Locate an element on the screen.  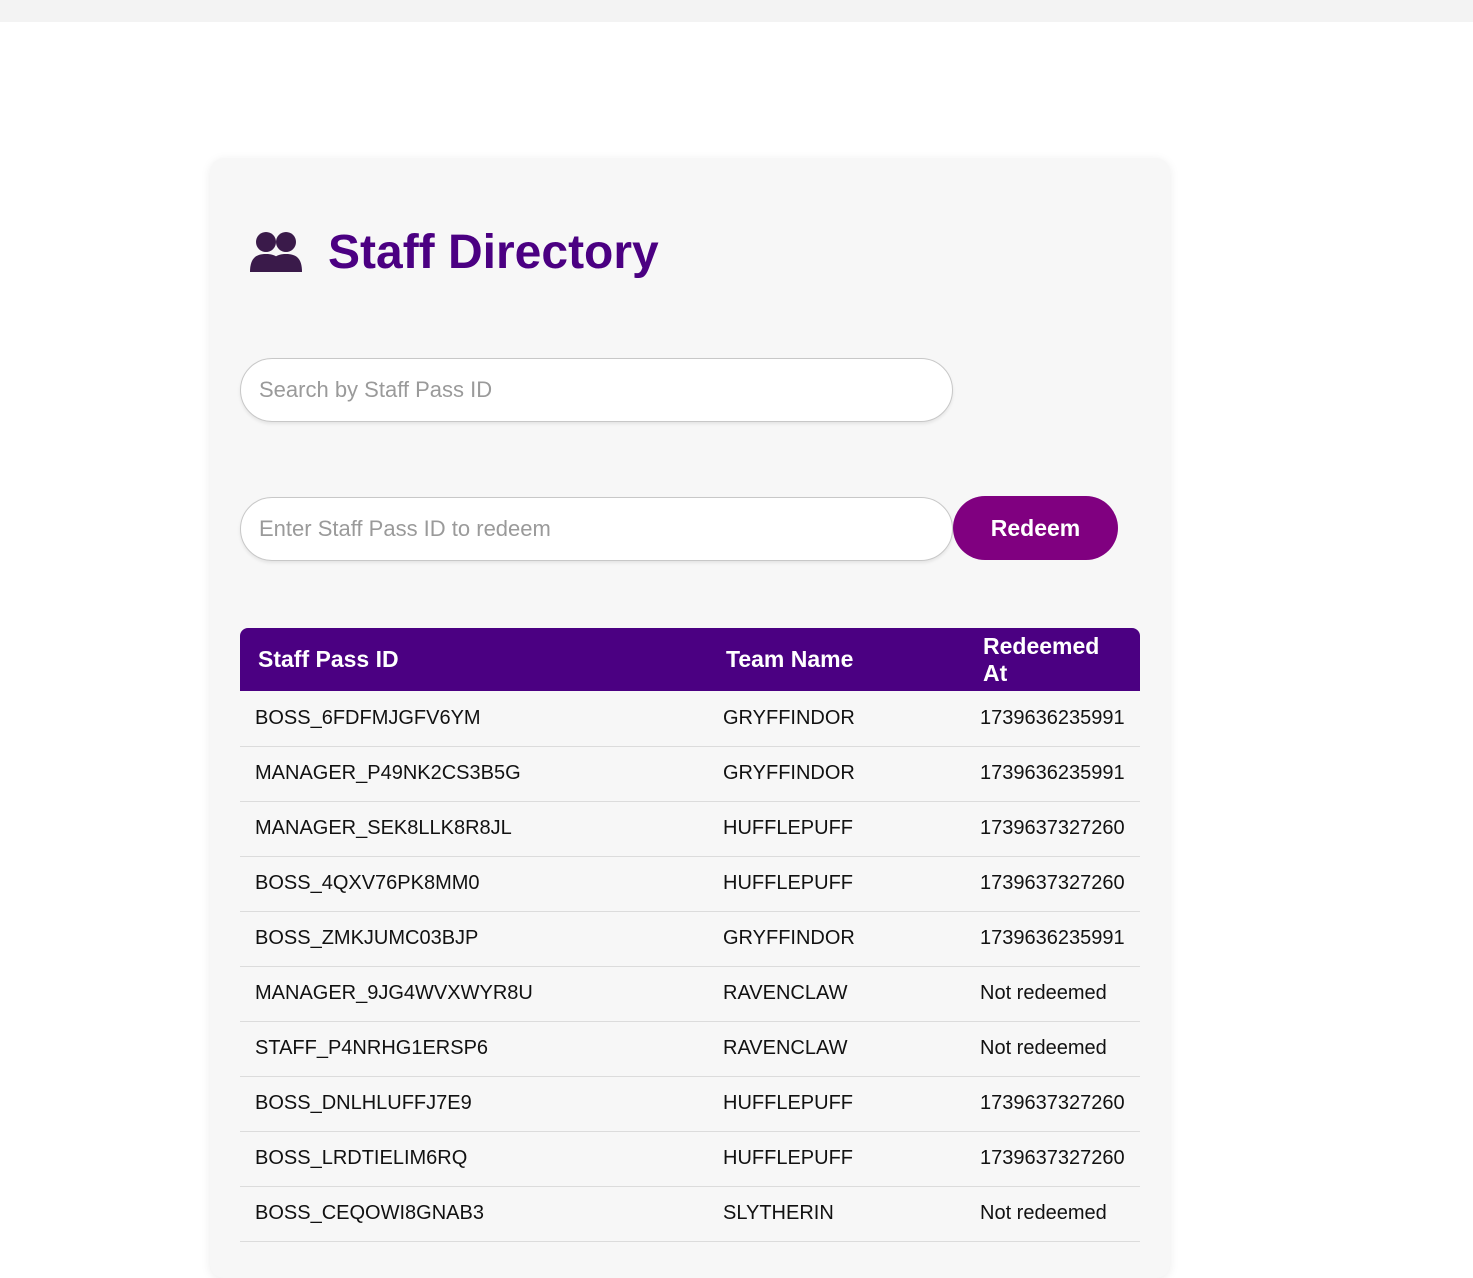
cell-staff-pass-id: BOSS_4QXV76PK8MM0 is located at coordinates (367, 883).